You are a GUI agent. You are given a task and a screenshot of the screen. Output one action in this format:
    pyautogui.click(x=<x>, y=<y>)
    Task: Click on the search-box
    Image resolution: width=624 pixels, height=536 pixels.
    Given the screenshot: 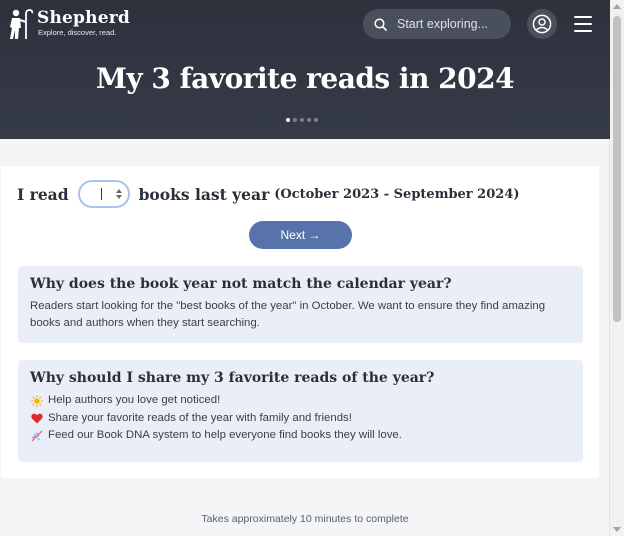 What is the action you would take?
    pyautogui.click(x=437, y=24)
    